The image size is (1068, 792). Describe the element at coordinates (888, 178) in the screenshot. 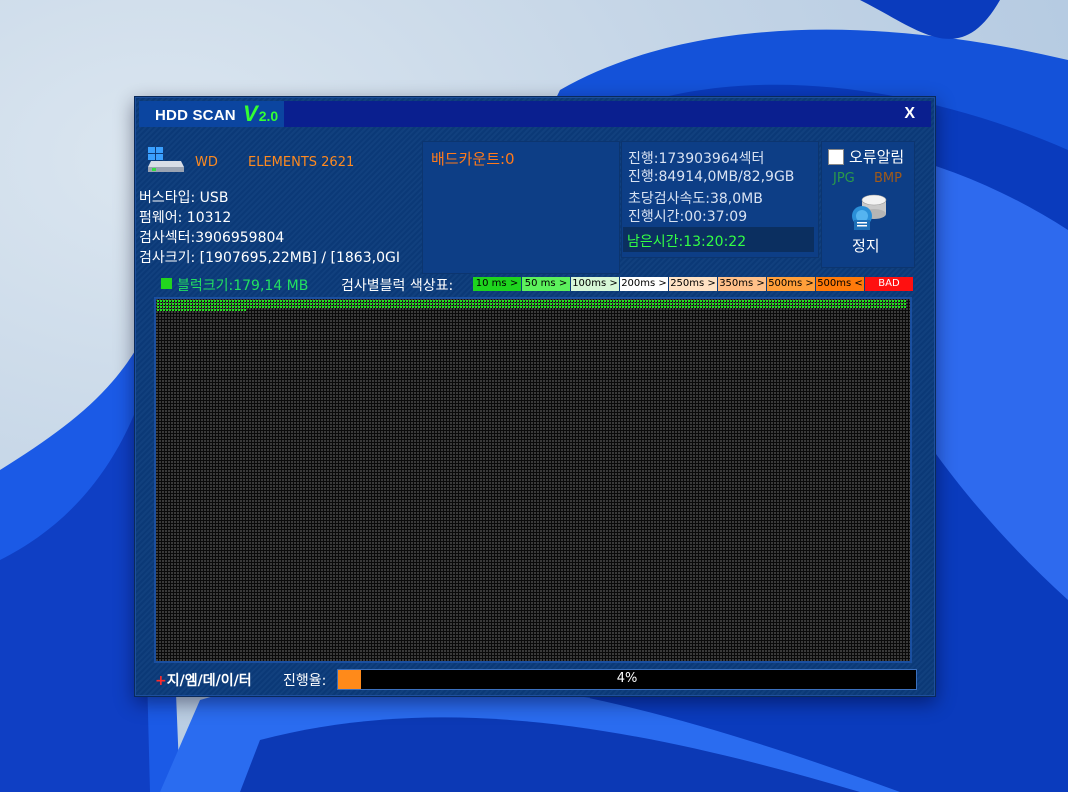

I see `format-bmp-option: BMP` at that location.